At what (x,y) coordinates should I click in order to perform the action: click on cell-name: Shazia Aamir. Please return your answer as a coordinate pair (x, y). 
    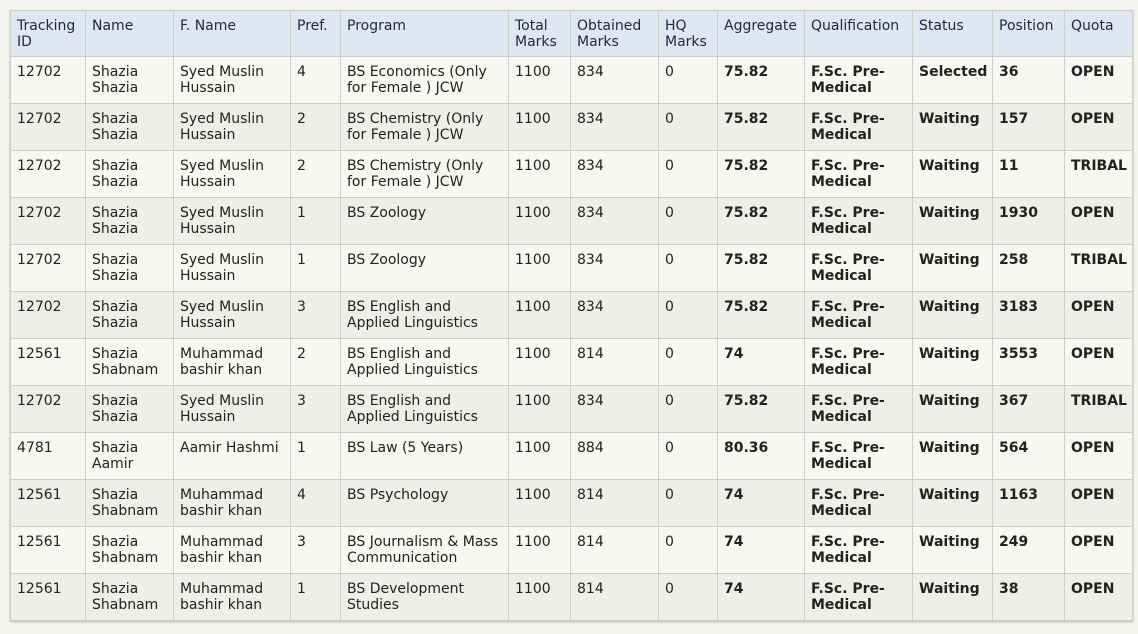
    Looking at the image, I should click on (129, 456).